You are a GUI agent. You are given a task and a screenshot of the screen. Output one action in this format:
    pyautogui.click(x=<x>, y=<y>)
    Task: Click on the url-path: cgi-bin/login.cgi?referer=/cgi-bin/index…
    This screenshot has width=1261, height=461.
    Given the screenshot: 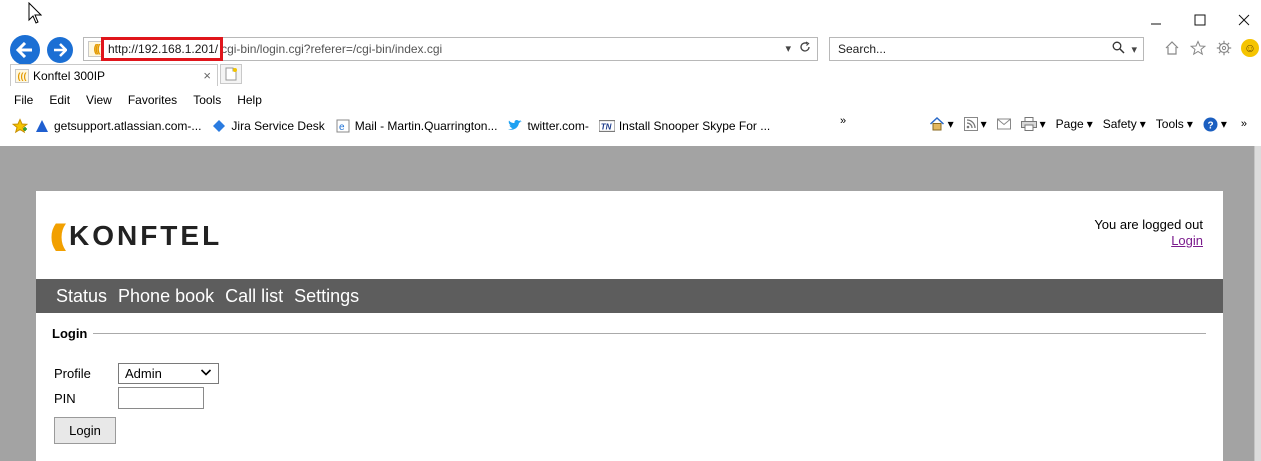 What is the action you would take?
    pyautogui.click(x=332, y=49)
    